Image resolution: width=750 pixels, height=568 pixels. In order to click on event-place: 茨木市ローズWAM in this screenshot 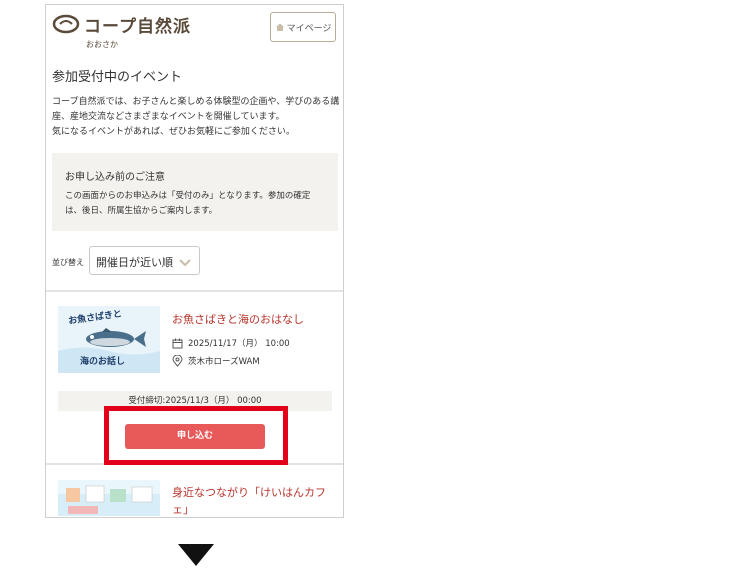, I will do `click(216, 361)`.